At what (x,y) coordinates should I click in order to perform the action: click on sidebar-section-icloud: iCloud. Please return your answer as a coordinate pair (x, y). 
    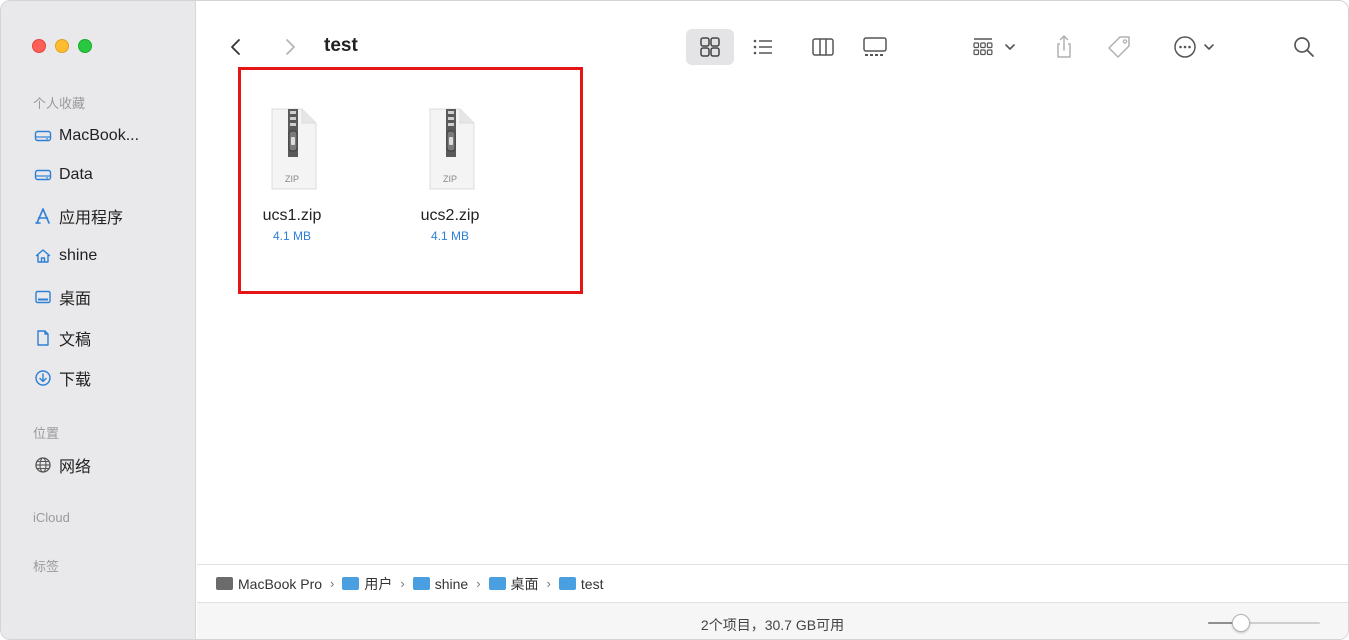
    Looking at the image, I should click on (51, 517).